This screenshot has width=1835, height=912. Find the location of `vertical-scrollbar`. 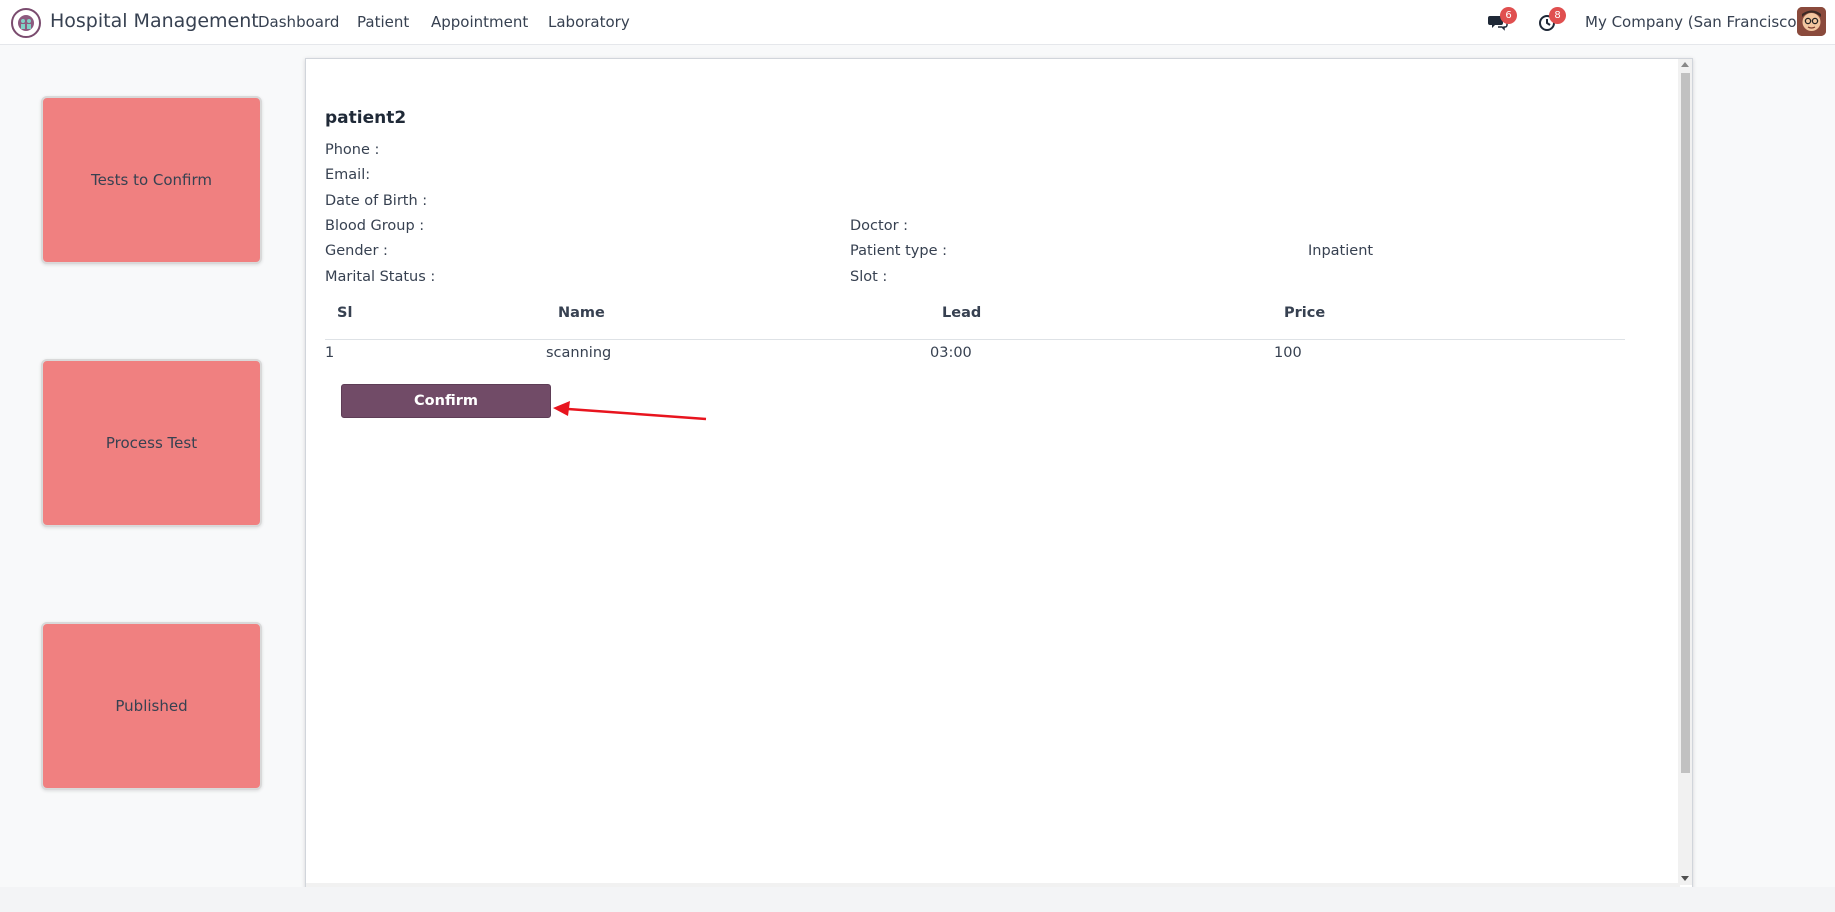

vertical-scrollbar is located at coordinates (1685, 472).